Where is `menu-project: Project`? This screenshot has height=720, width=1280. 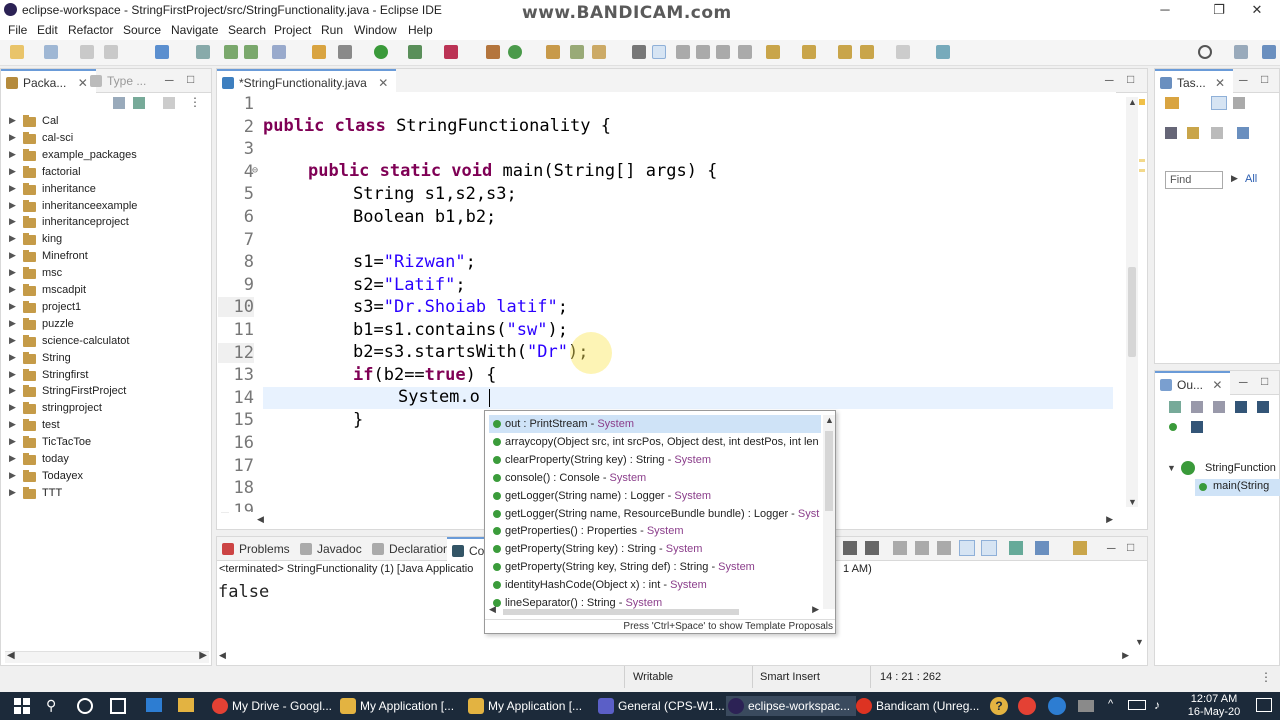
menu-project: Project is located at coordinates (292, 30).